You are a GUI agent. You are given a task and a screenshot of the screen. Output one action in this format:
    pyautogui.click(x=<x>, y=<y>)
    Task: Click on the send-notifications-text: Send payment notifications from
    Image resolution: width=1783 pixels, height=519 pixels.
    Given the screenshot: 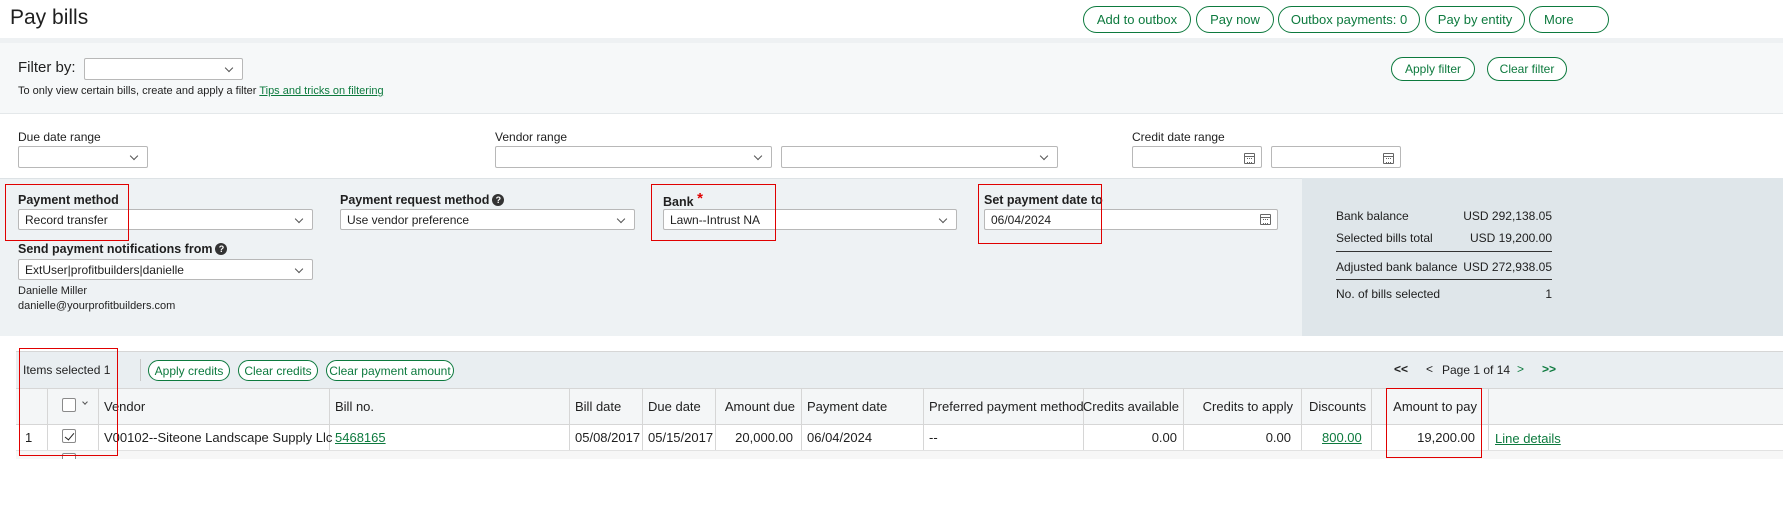 What is the action you would take?
    pyautogui.click(x=115, y=249)
    